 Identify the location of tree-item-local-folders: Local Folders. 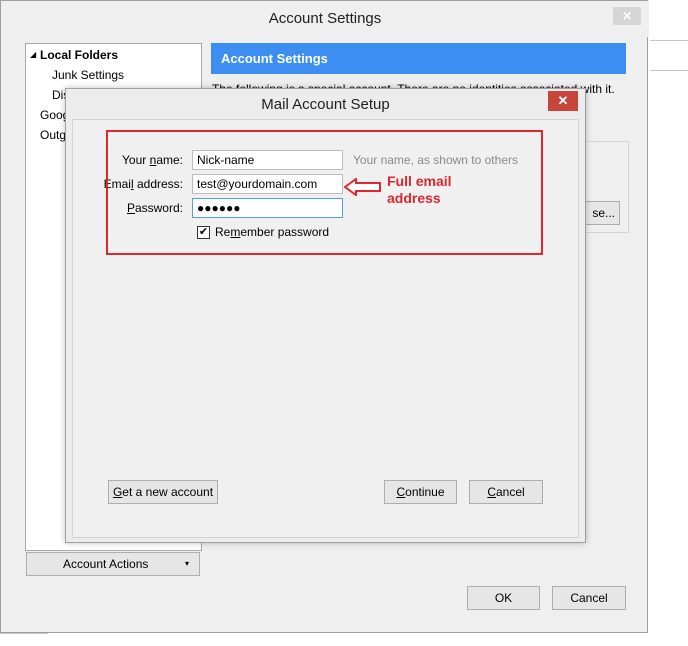
(79, 55).